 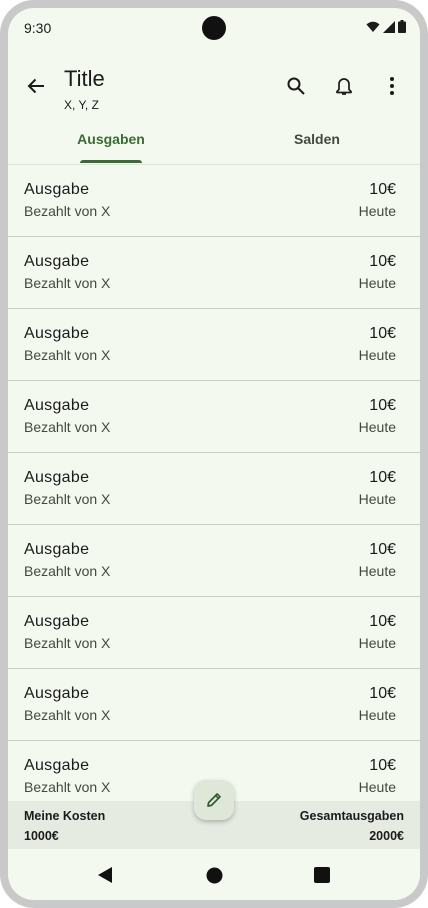 I want to click on bell-icon, so click(x=344, y=86).